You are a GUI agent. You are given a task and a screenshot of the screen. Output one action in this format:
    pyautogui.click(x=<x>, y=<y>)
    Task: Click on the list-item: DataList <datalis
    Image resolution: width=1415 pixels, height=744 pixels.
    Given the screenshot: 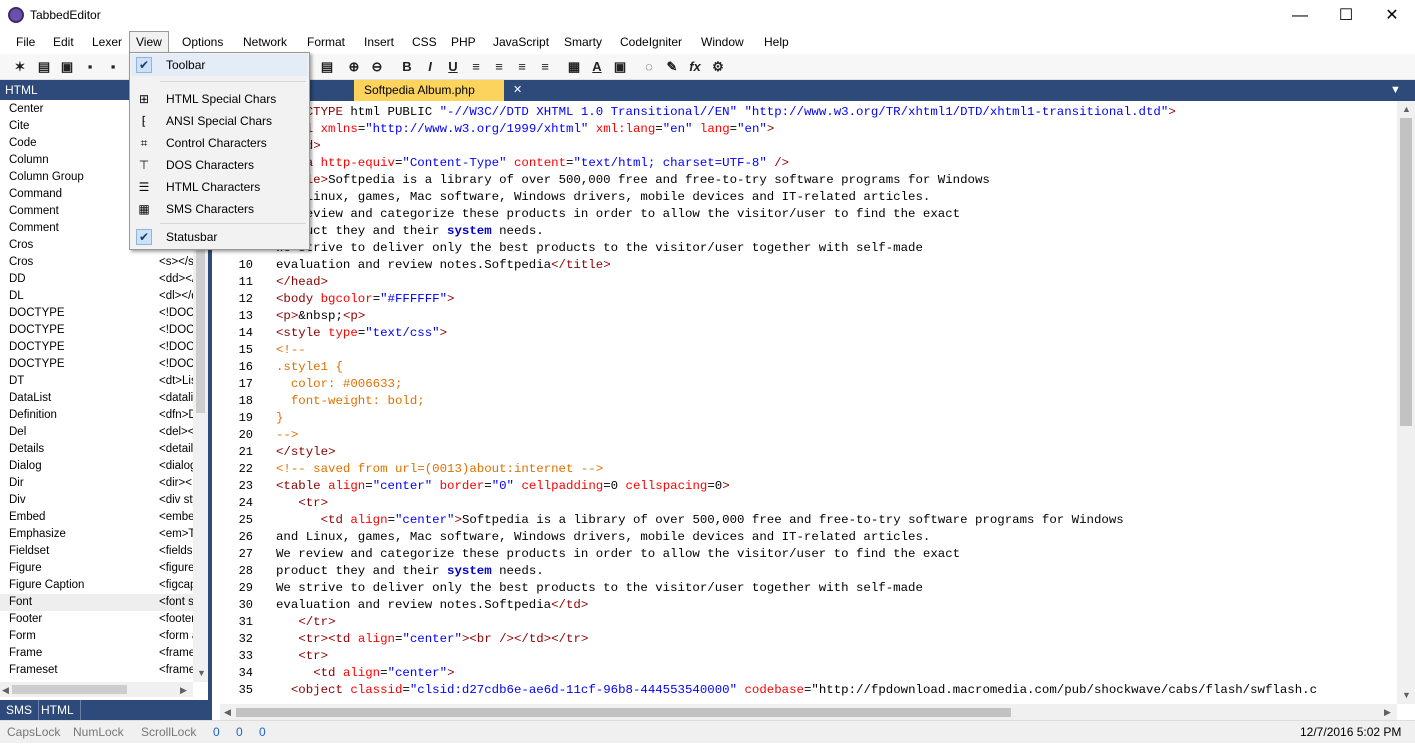 What is the action you would take?
    pyautogui.click(x=96, y=398)
    